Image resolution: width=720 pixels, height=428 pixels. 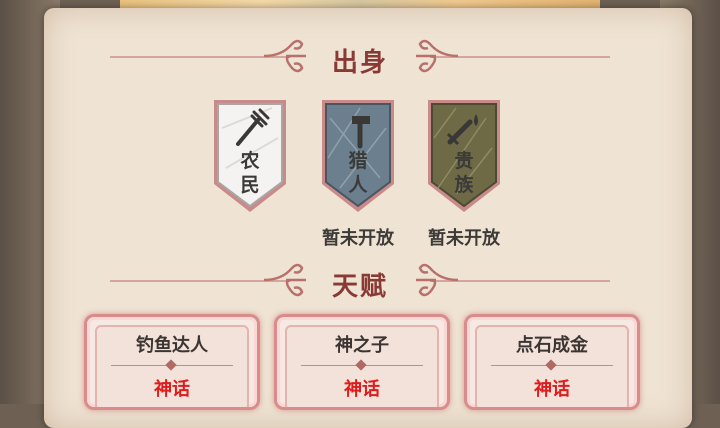 What do you see at coordinates (250, 185) in the screenshot?
I see `origin-farmer-name-2: 民` at bounding box center [250, 185].